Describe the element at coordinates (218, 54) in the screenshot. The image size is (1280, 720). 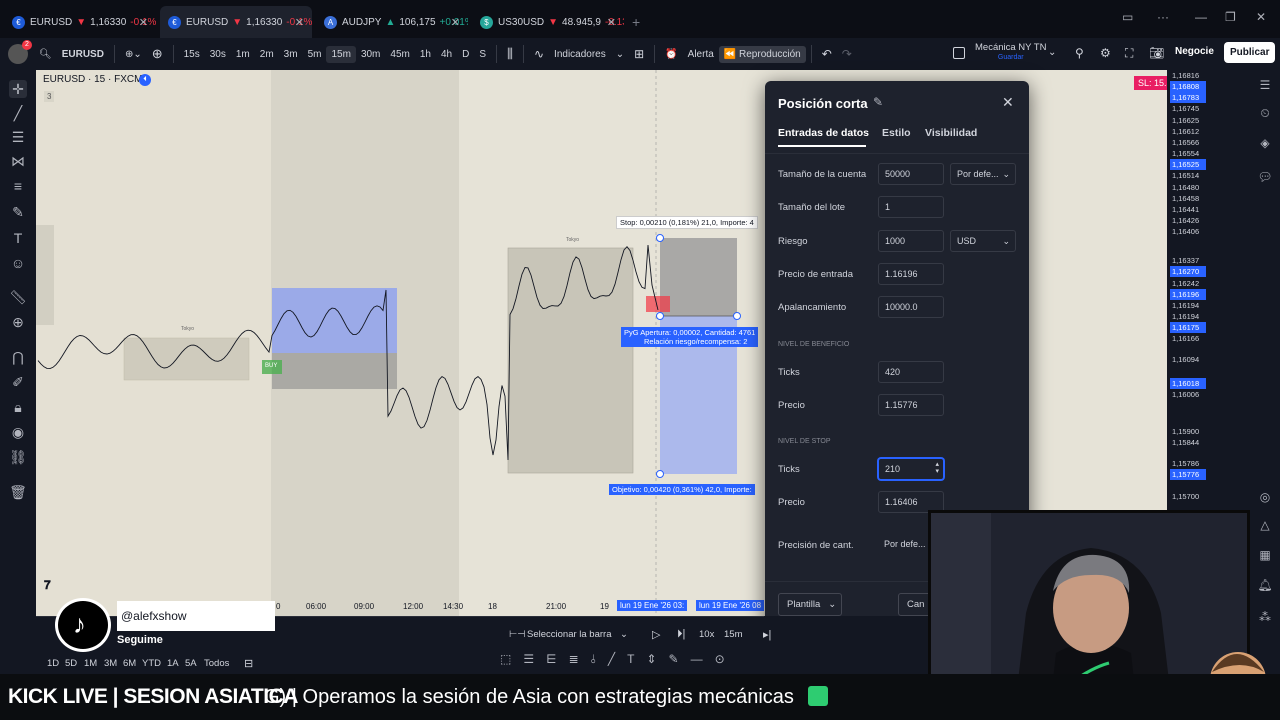
I see `interval-30s: 30s` at that location.